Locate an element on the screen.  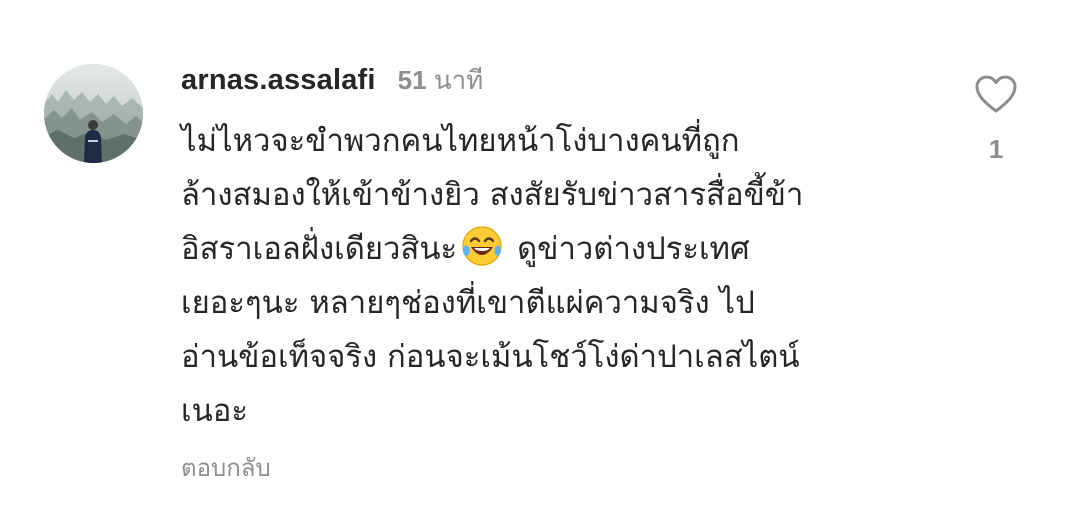
timestamp: 51 นาที is located at coordinates (441, 80).